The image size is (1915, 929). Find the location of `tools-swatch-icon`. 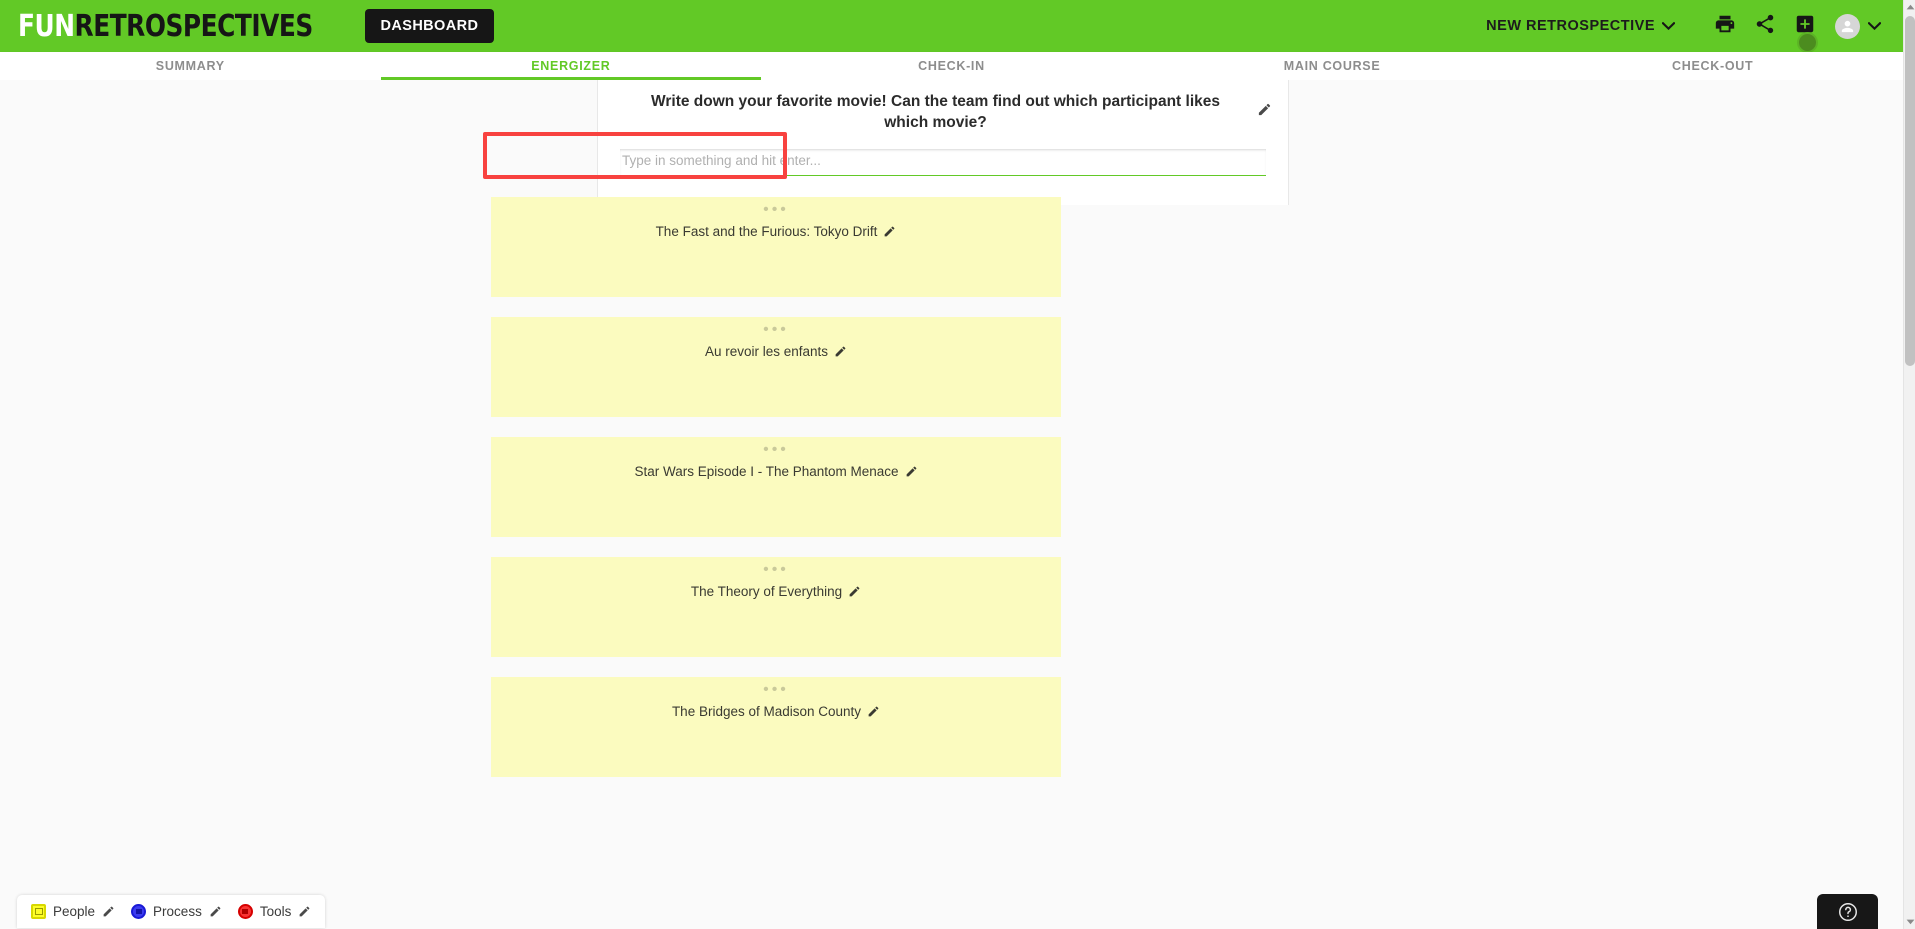

tools-swatch-icon is located at coordinates (245, 911).